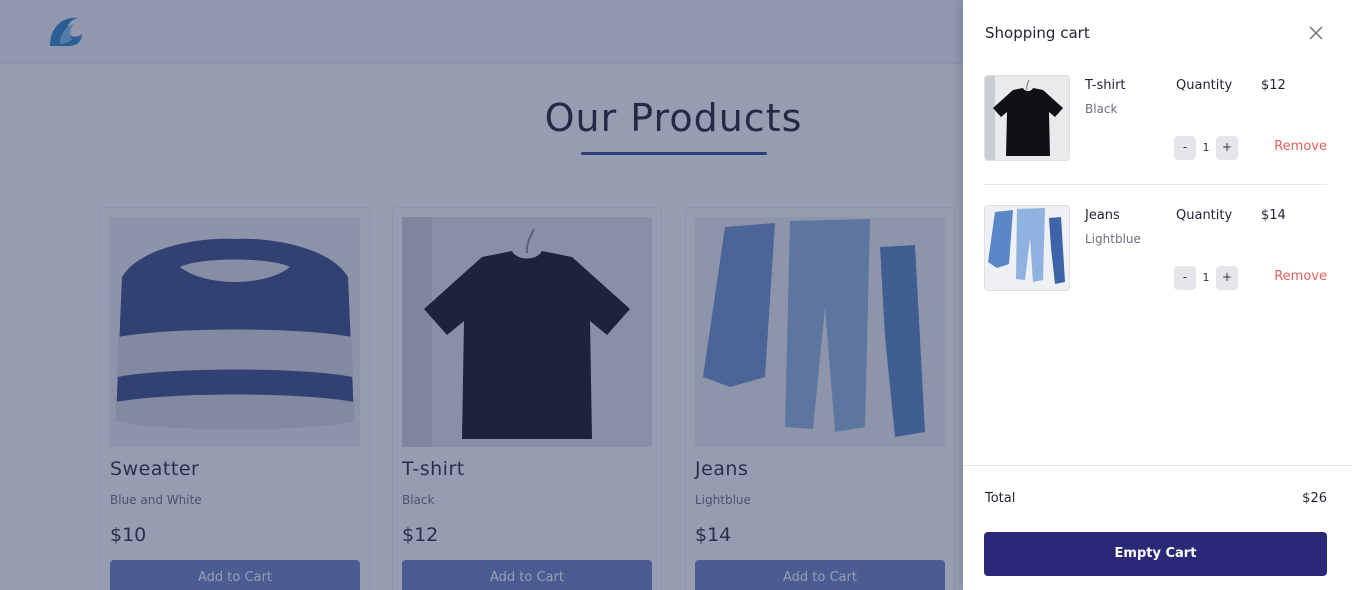  I want to click on total-value: $26, so click(1314, 498).